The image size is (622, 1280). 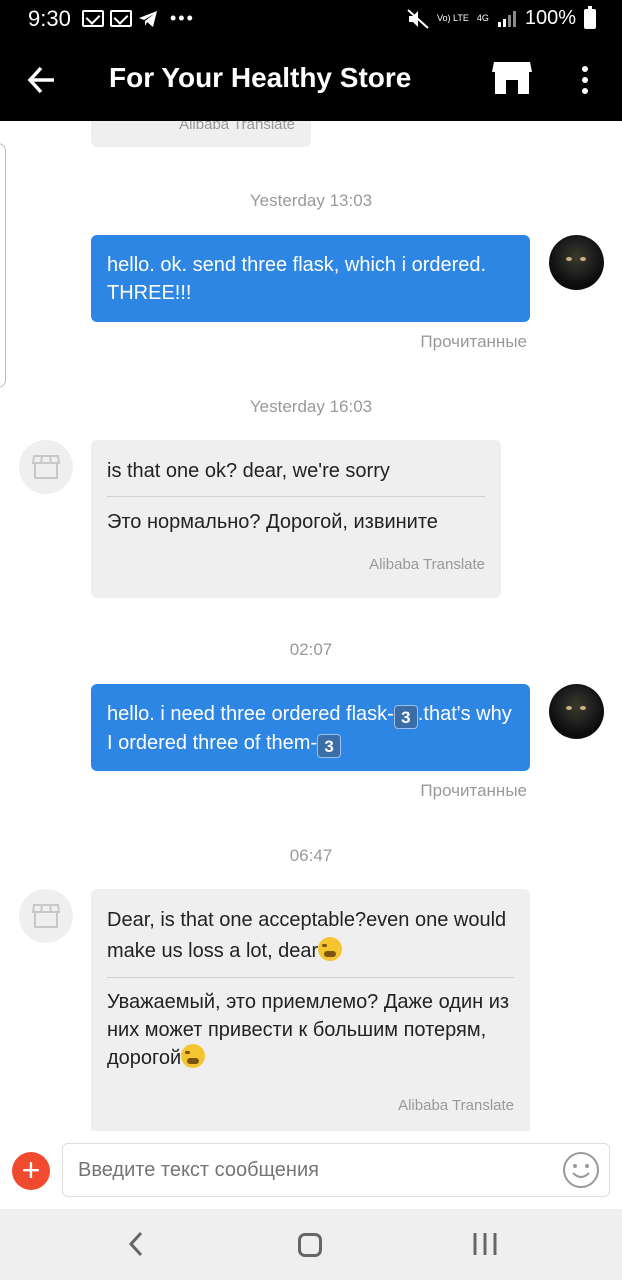 I want to click on nav-recent-apps-icon, so click(x=485, y=1244).